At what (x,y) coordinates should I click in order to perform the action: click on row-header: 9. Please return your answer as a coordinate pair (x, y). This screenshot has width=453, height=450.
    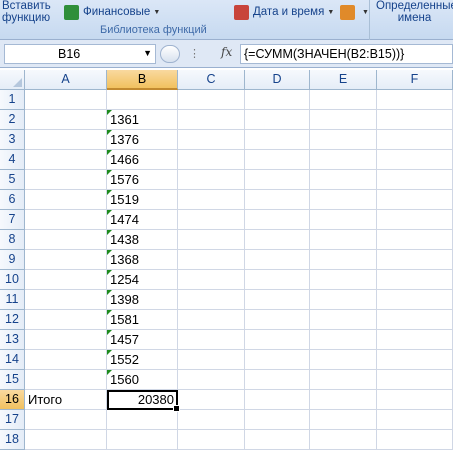
    Looking at the image, I should click on (12, 260).